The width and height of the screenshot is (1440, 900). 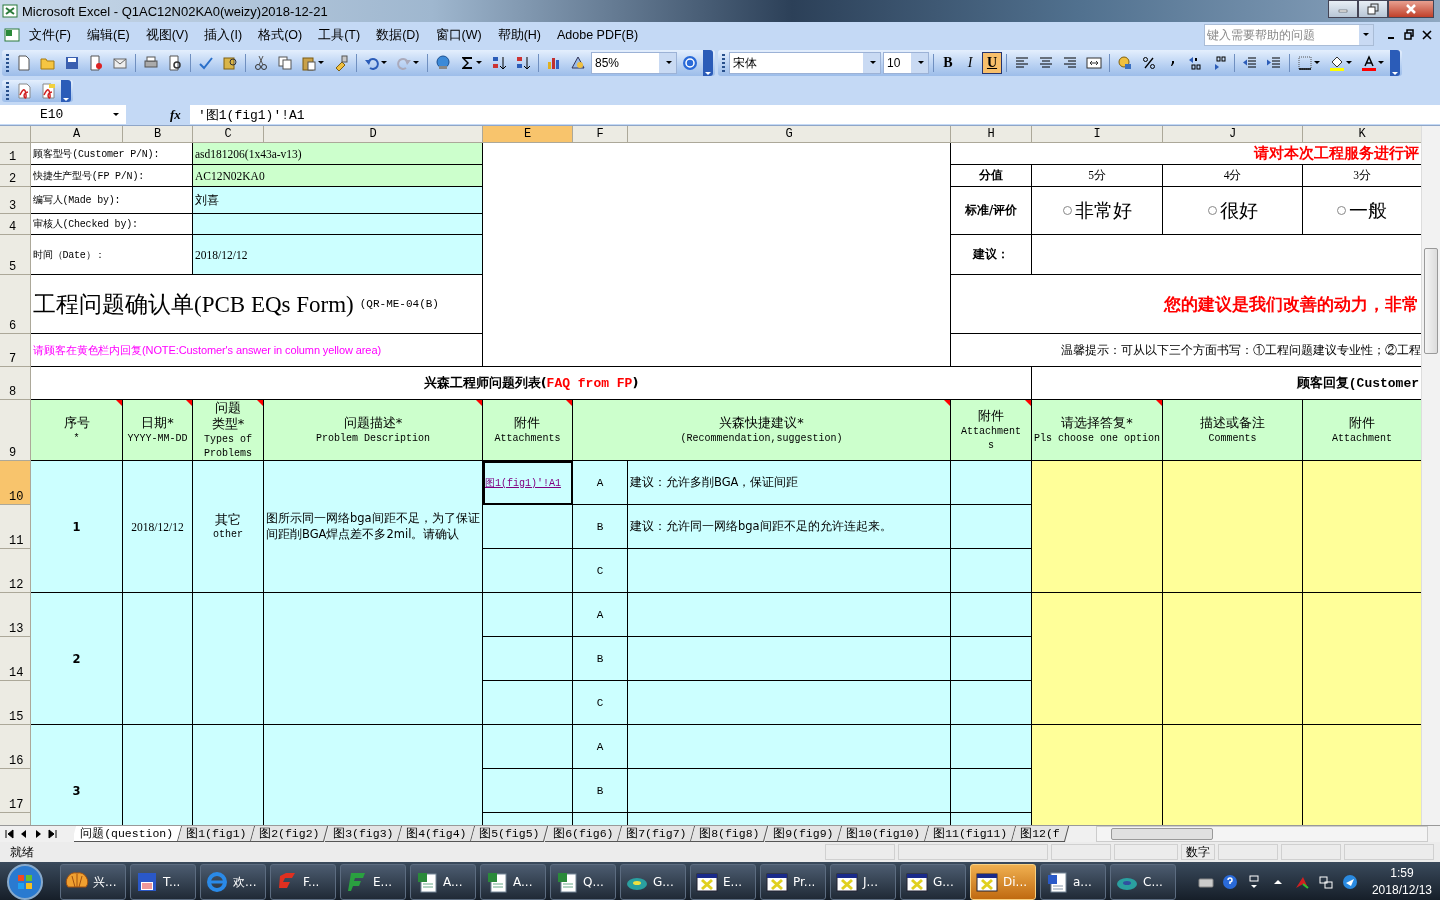 What do you see at coordinates (578, 63) in the screenshot?
I see `drawing-icon` at bounding box center [578, 63].